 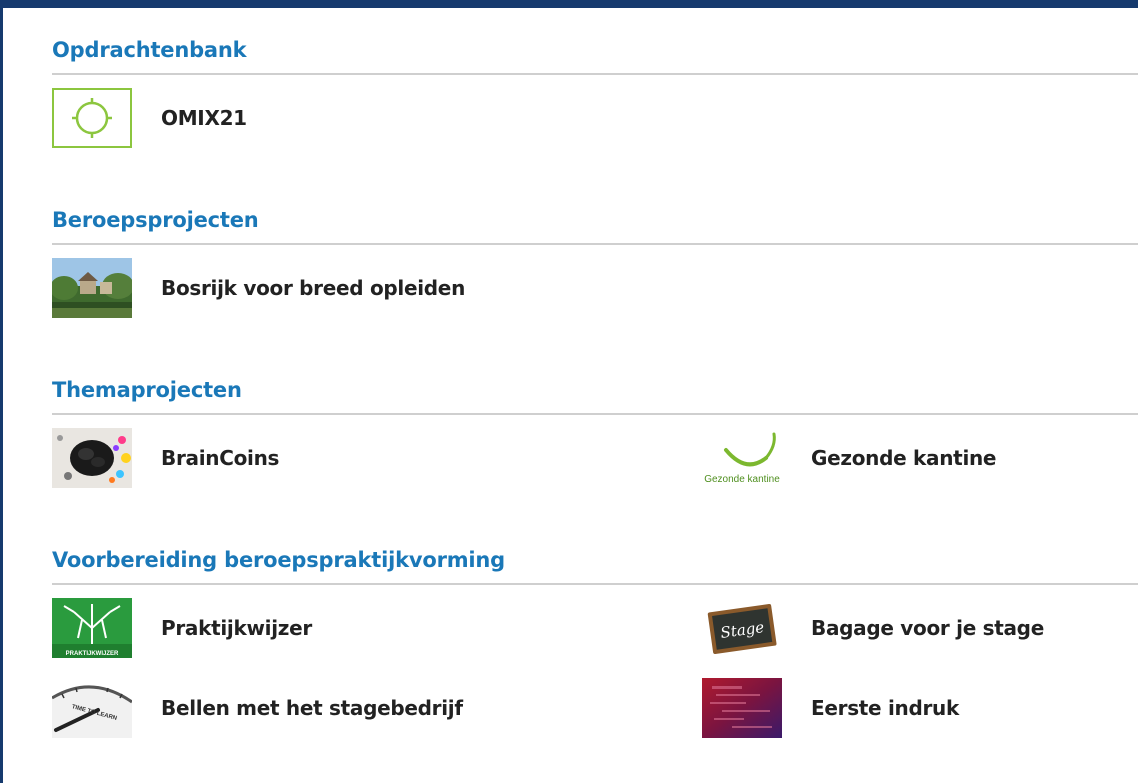 What do you see at coordinates (742, 458) in the screenshot?
I see `gezonde-kantine-logo: Gezonde kantine` at bounding box center [742, 458].